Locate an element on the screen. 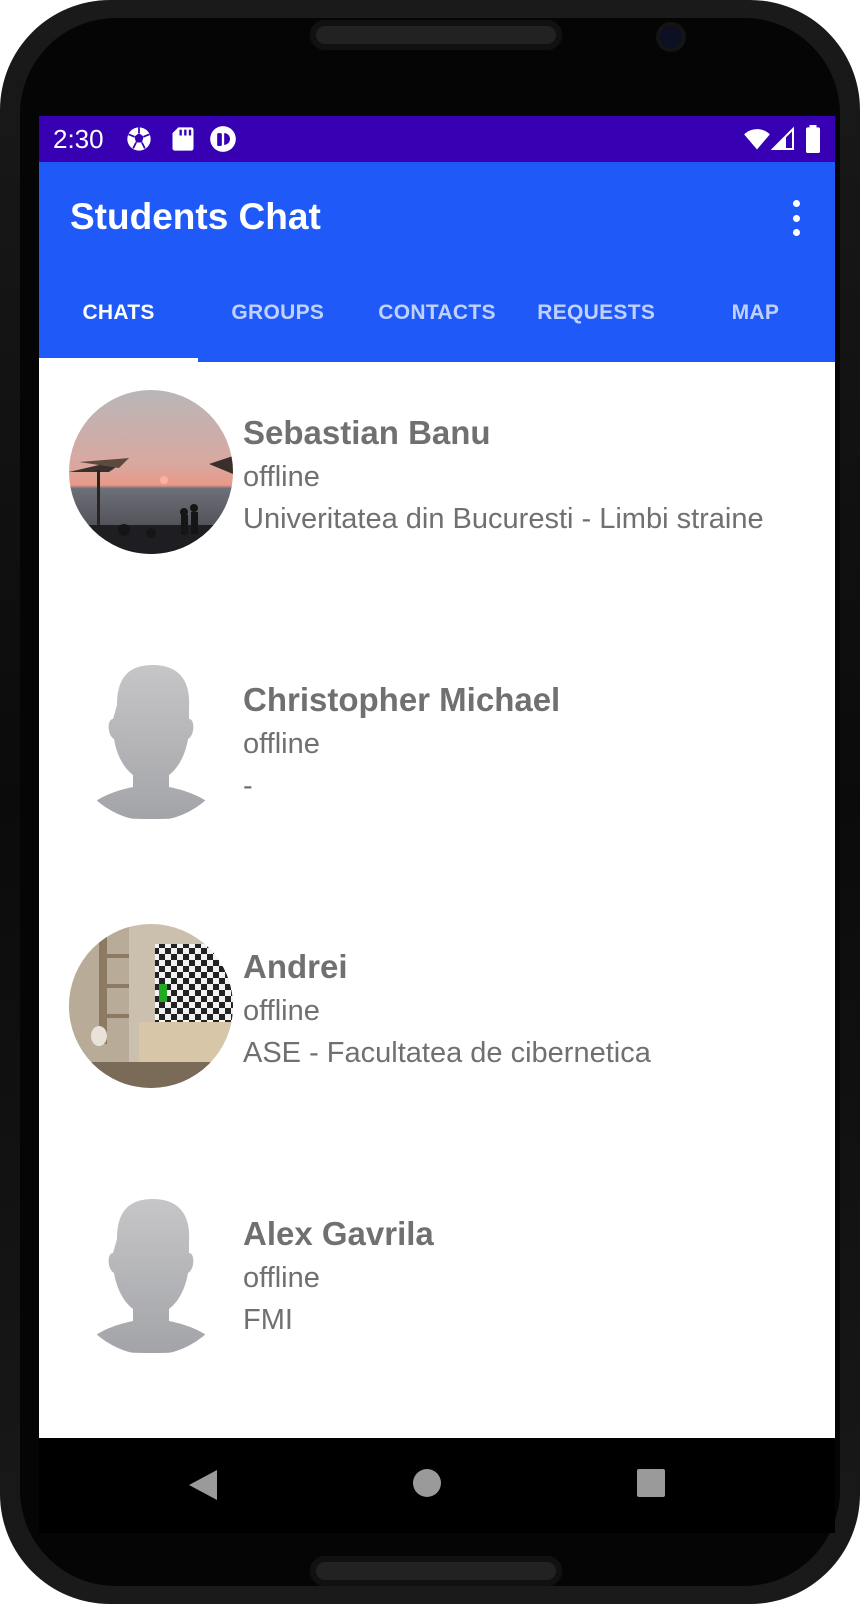  chat-item-text: Alex Gavrila offline FMI is located at coordinates (338, 1276).